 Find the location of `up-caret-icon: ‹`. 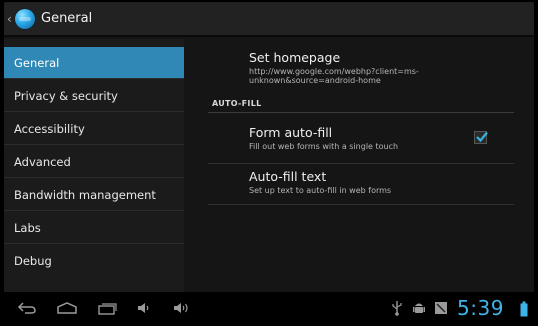

up-caret-icon: ‹ is located at coordinates (11, 19).